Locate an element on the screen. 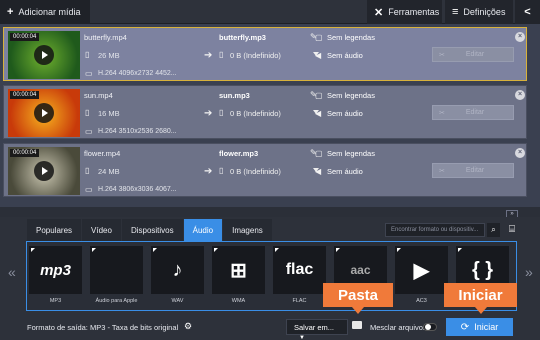 Image resolution: width=540 pixels, height=340 pixels. format-icon: flac is located at coordinates (299, 270).